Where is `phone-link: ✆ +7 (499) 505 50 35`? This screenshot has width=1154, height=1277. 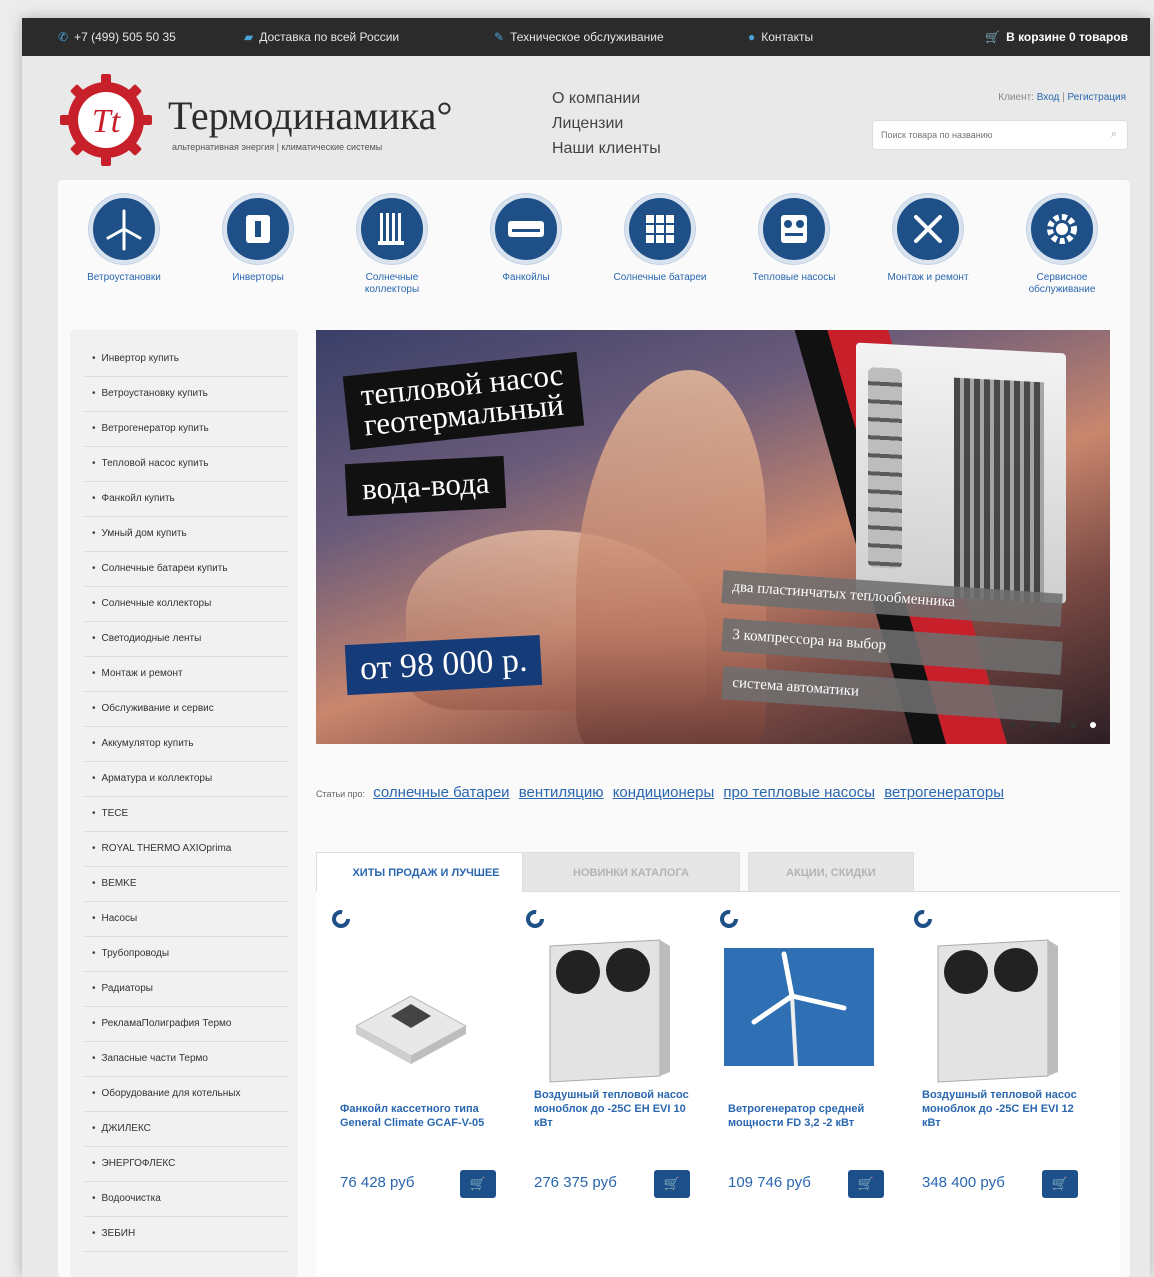 phone-link: ✆ +7 (499) 505 50 35 is located at coordinates (117, 37).